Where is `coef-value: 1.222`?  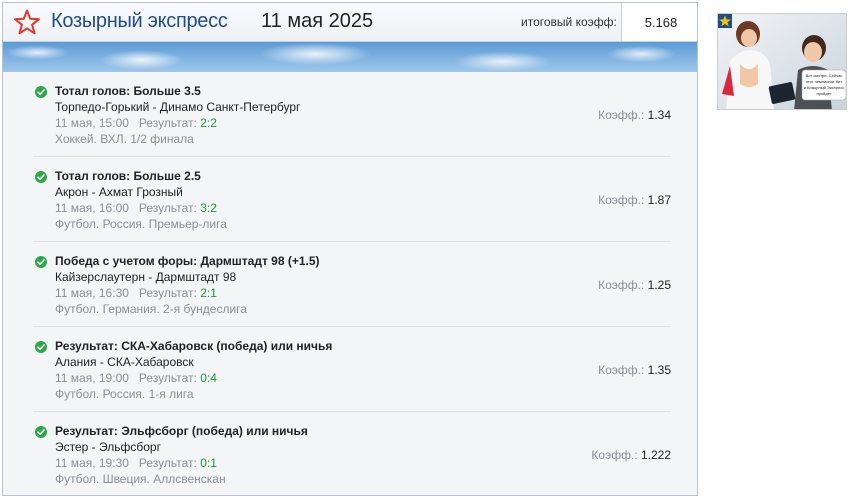 coef-value: 1.222 is located at coordinates (655, 455).